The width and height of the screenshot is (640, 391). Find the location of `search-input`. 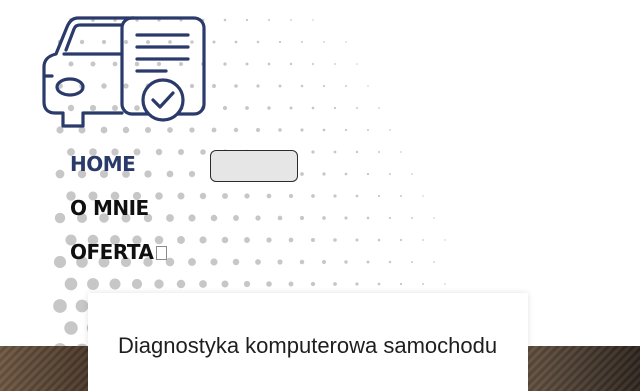

search-input is located at coordinates (254, 166).